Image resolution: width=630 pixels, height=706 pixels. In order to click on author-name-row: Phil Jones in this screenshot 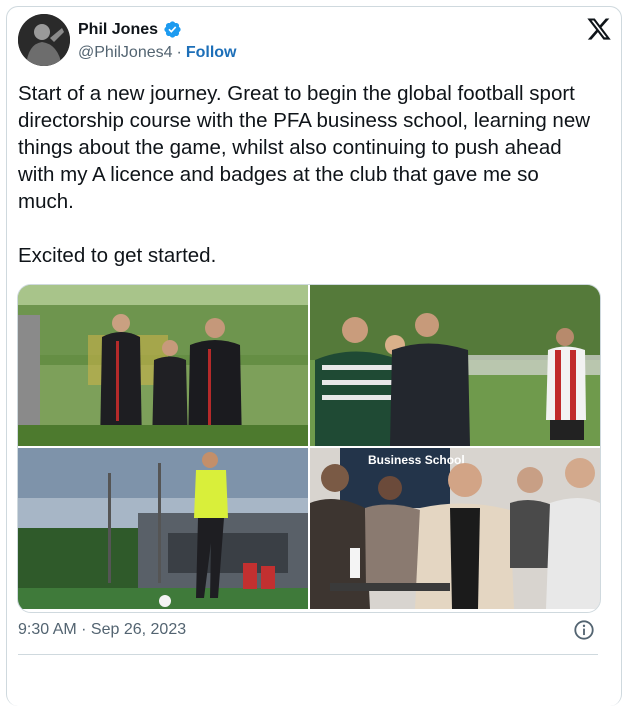, I will do `click(130, 29)`.